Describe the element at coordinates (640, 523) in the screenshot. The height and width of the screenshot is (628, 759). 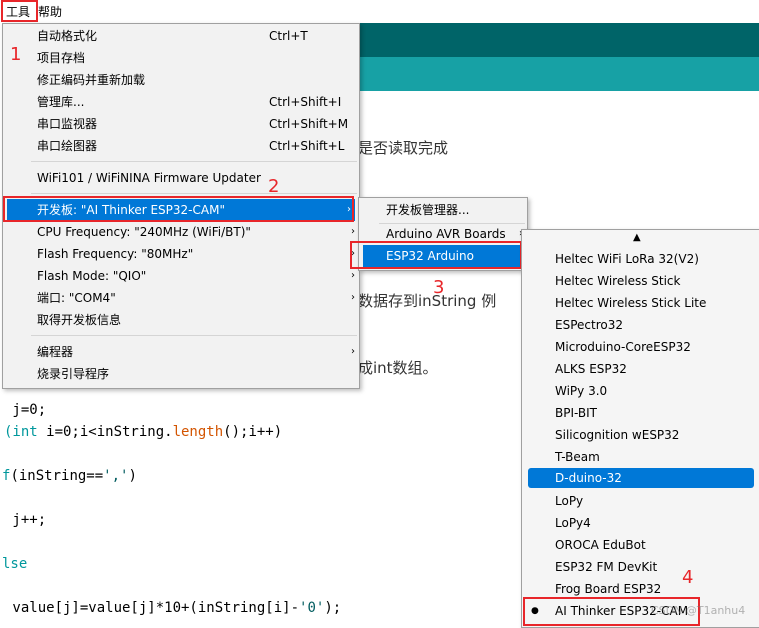
I see `board-item: LoPy4` at that location.